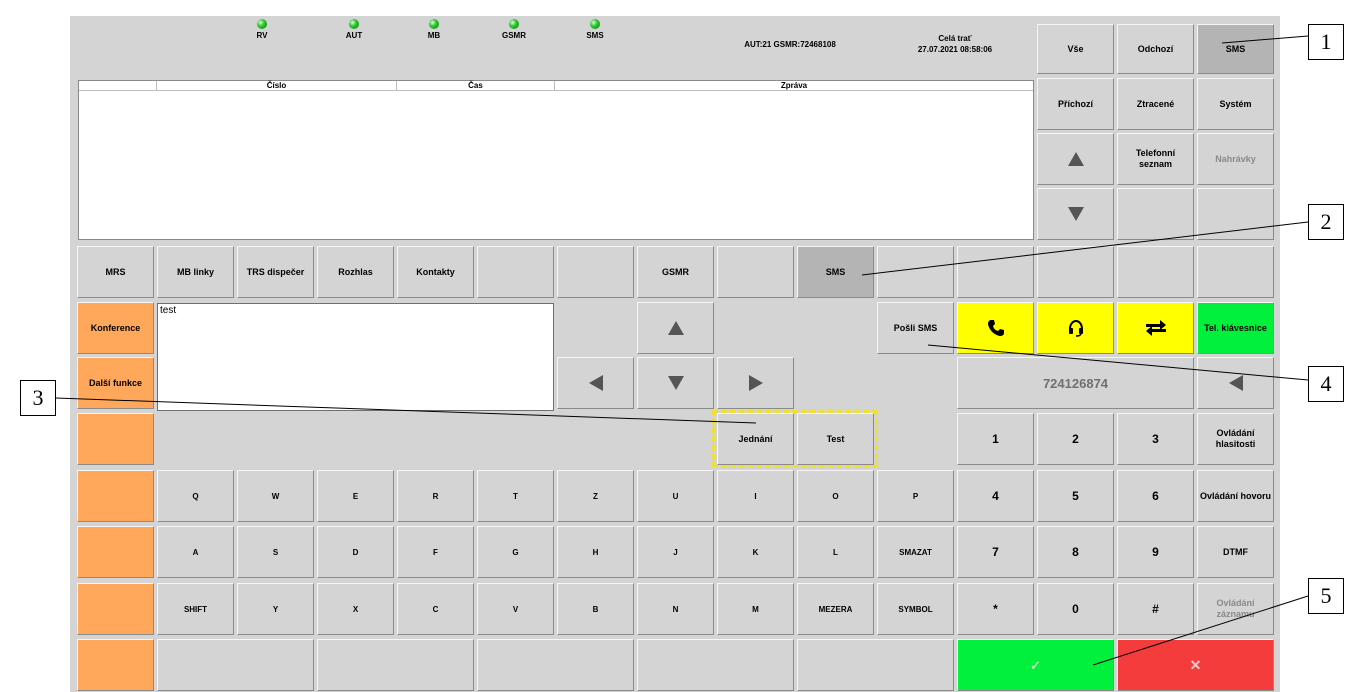  Describe the element at coordinates (1326, 42) in the screenshot. I see `callout-1: 1` at that location.